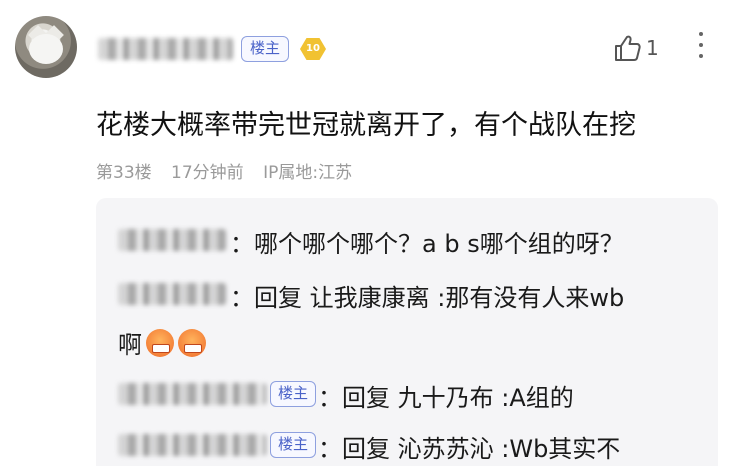  Describe the element at coordinates (627, 48) in the screenshot. I see `thumbs-up-icon` at that location.